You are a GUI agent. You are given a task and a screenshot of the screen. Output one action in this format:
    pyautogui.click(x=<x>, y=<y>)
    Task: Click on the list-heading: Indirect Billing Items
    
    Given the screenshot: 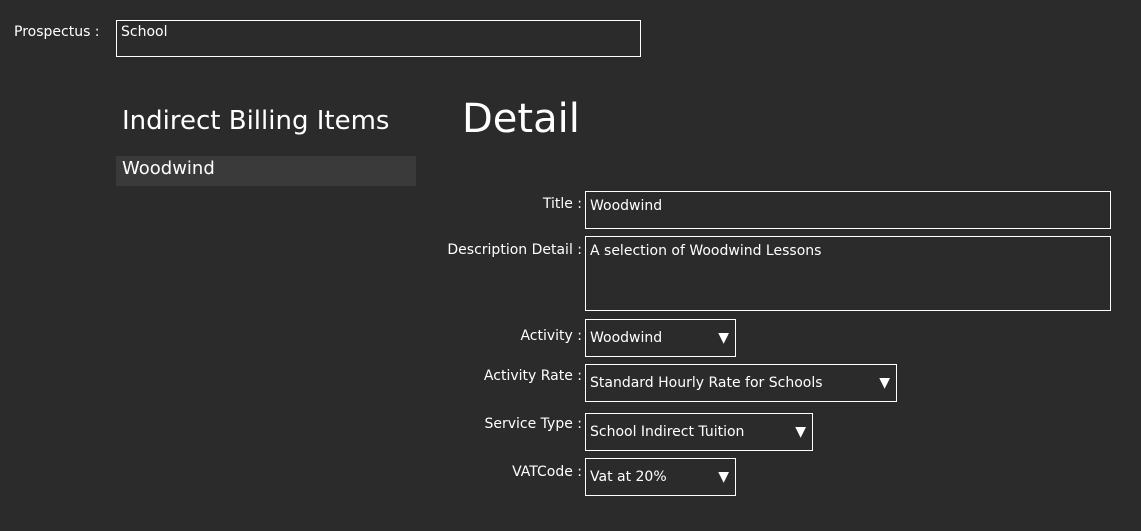 What is the action you would take?
    pyautogui.click(x=256, y=121)
    